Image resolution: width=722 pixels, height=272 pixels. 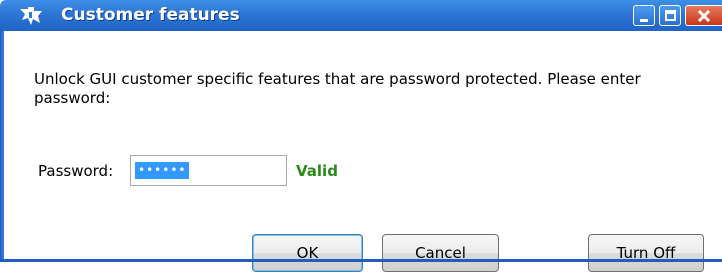 I want to click on minimize-icon, so click(x=644, y=20).